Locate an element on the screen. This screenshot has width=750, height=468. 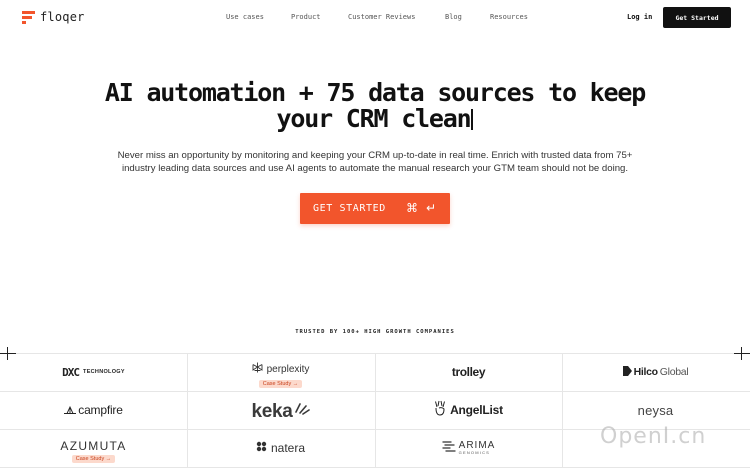
dxc-wordmark: DXC is located at coordinates (71, 372).